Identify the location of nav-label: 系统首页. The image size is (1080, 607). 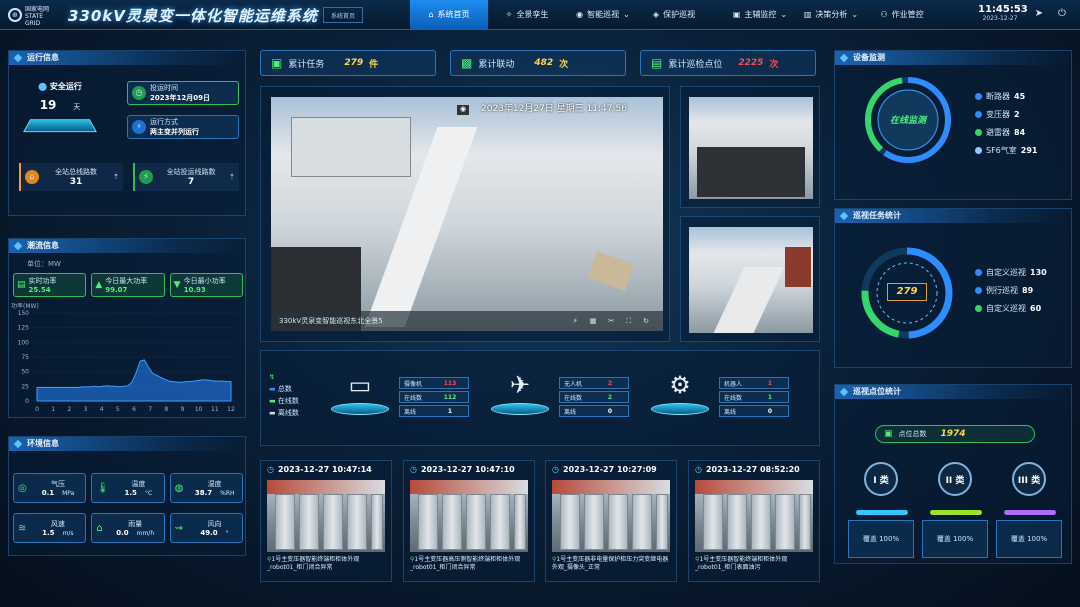
(453, 14).